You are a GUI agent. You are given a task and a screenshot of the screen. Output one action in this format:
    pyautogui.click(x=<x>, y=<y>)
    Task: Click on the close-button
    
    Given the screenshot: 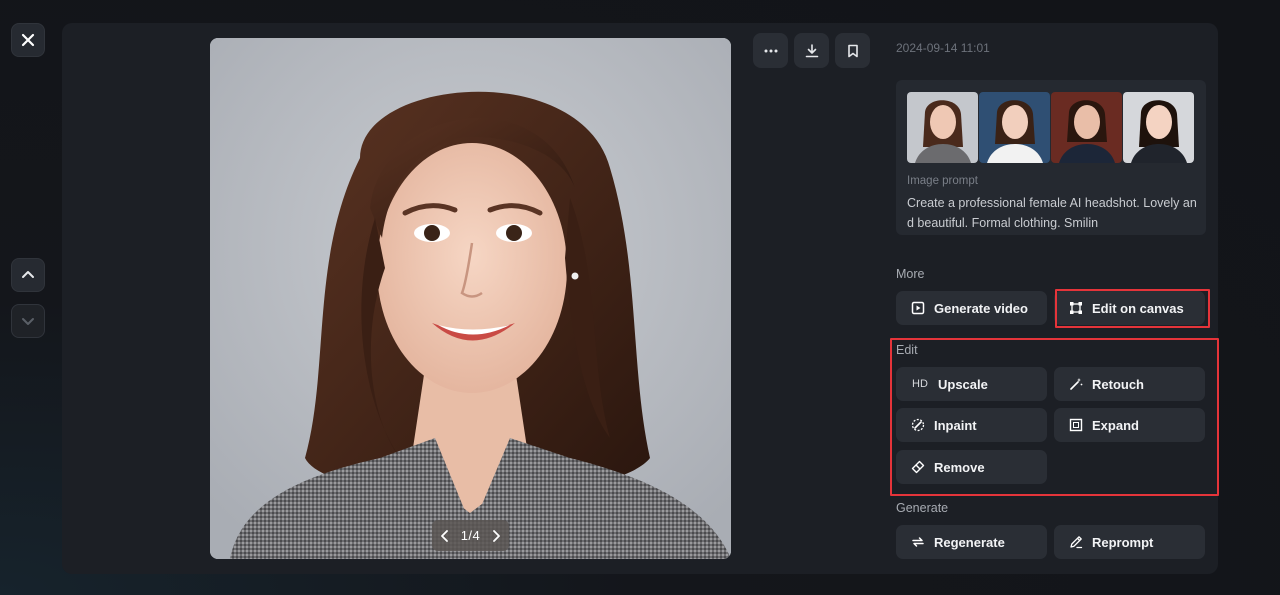 What is the action you would take?
    pyautogui.click(x=28, y=40)
    